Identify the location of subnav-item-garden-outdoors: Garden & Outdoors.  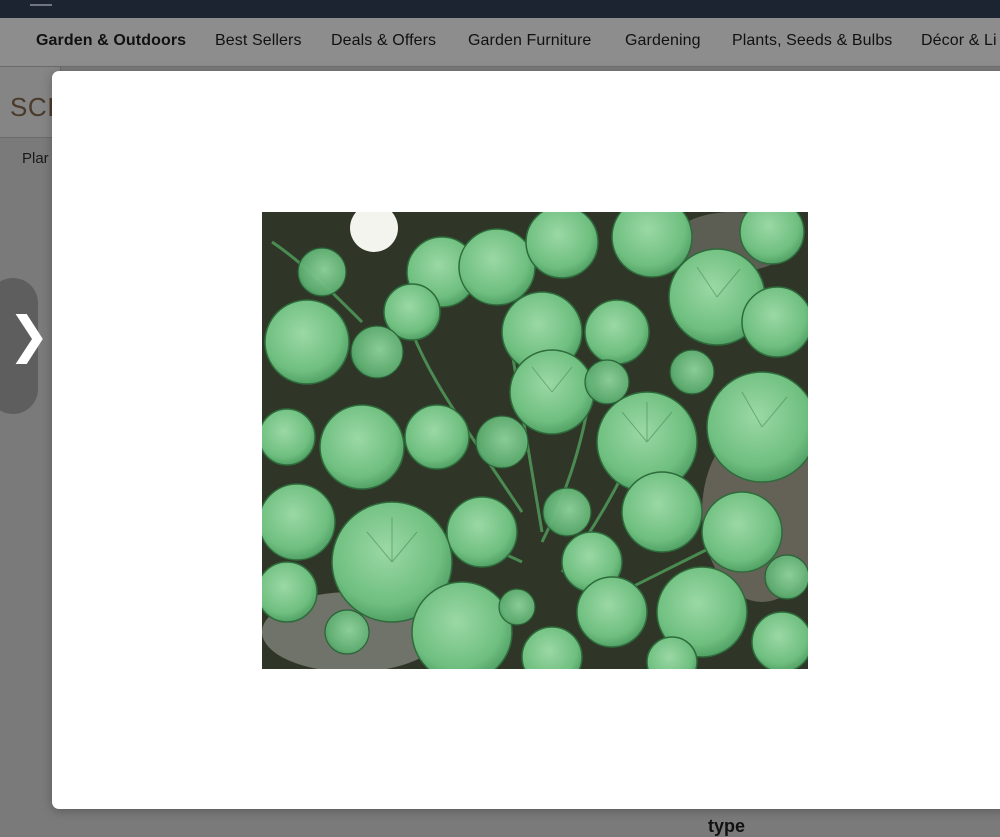
(111, 41).